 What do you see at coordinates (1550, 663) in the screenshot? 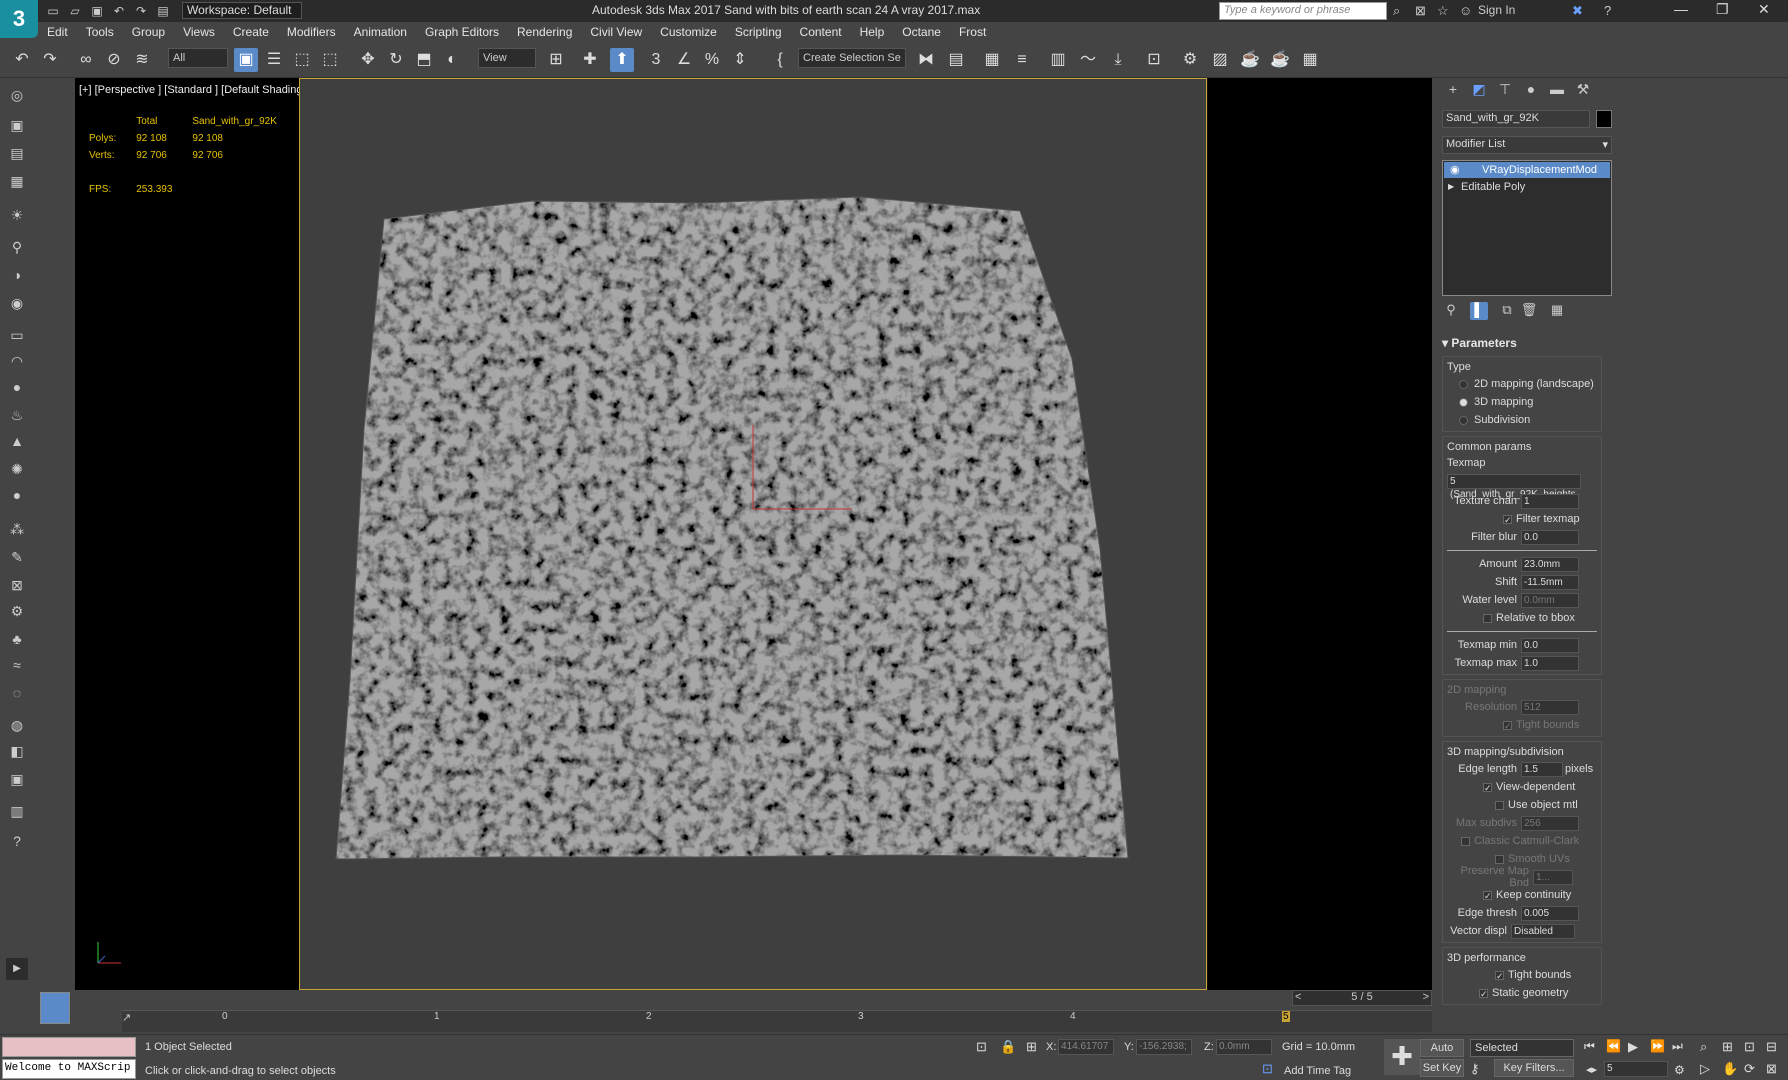
I see `texmap-max-spinner: 1.0` at bounding box center [1550, 663].